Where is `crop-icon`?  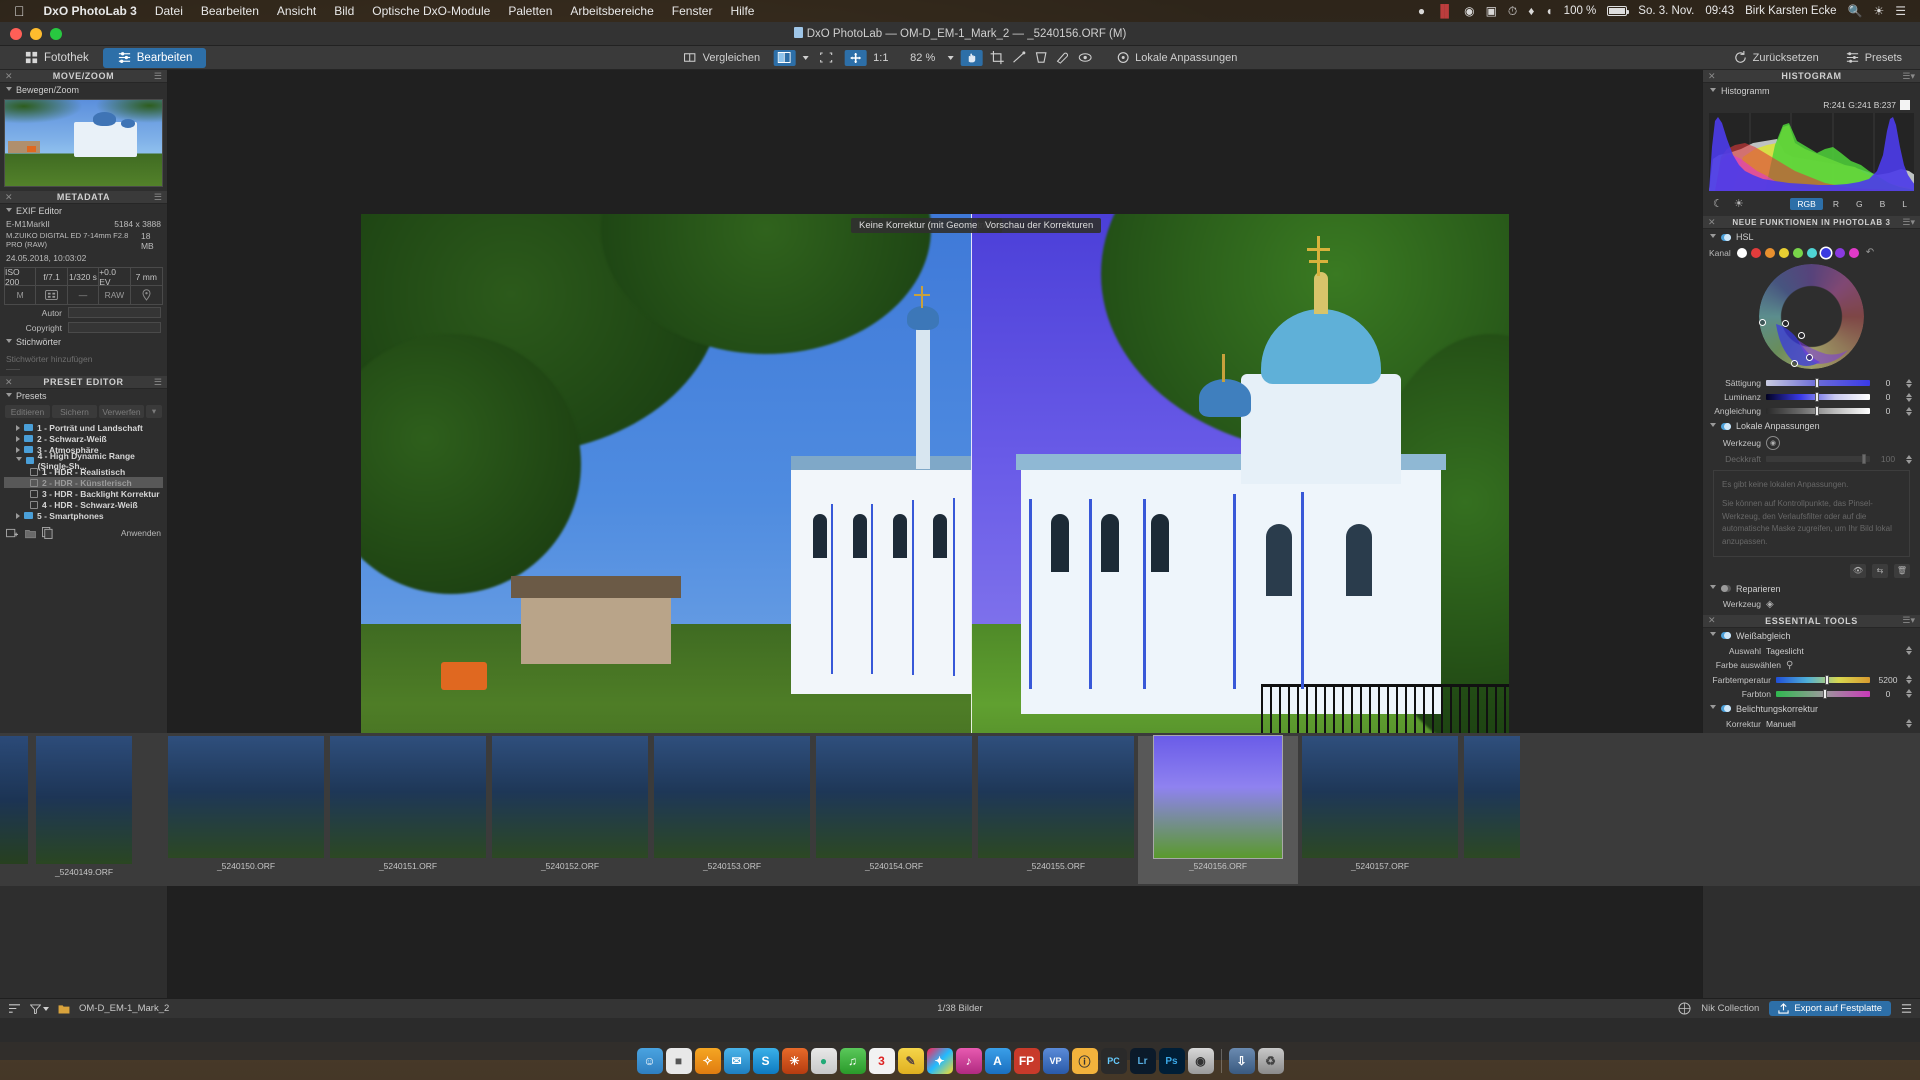
crop-icon is located at coordinates (996, 57).